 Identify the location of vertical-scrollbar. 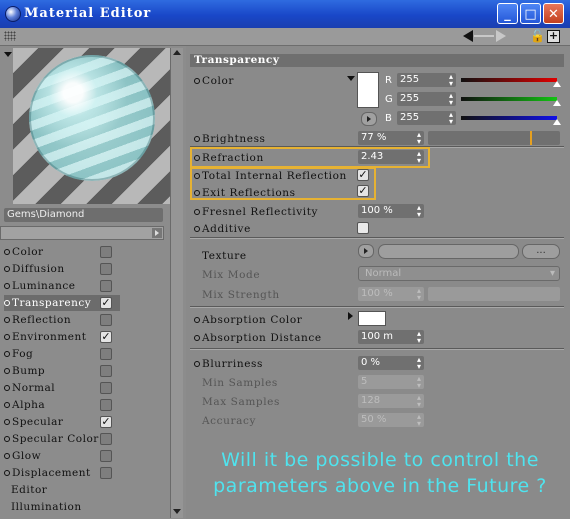
(176, 283).